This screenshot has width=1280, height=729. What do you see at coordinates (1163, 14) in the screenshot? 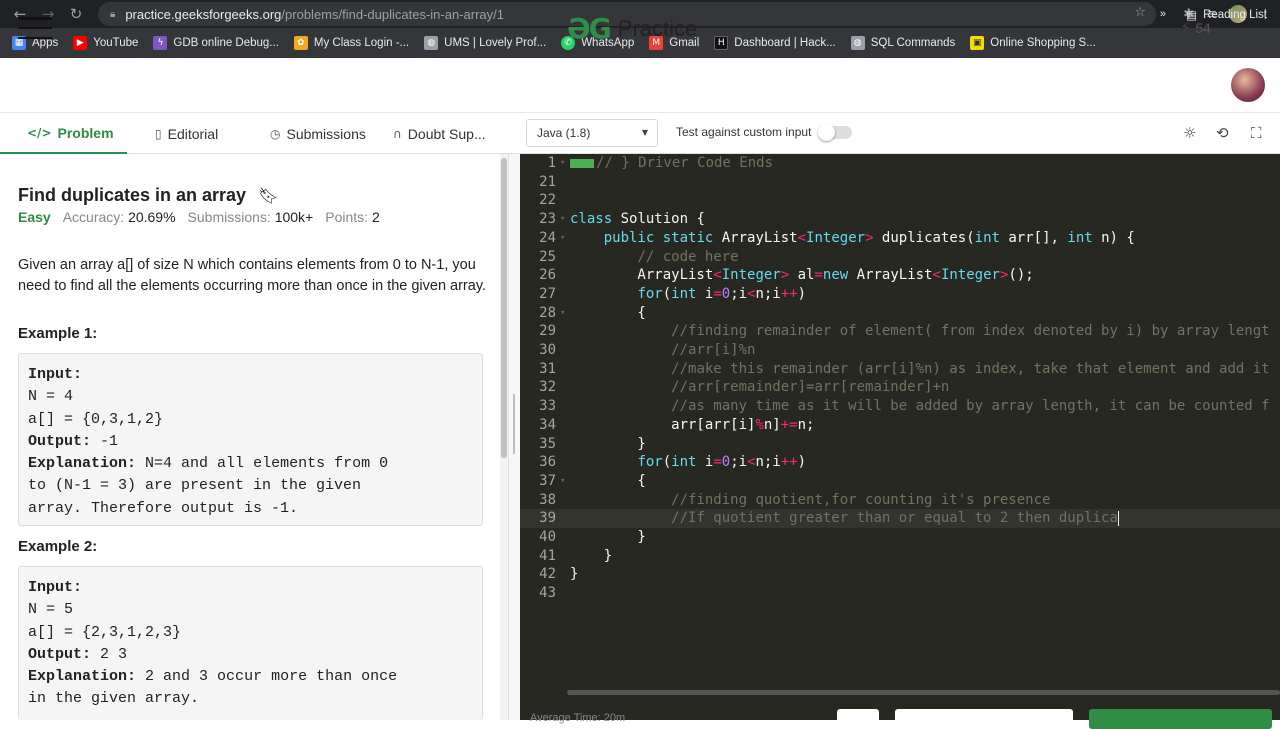
I see `more-bookmarks-button: »` at bounding box center [1163, 14].